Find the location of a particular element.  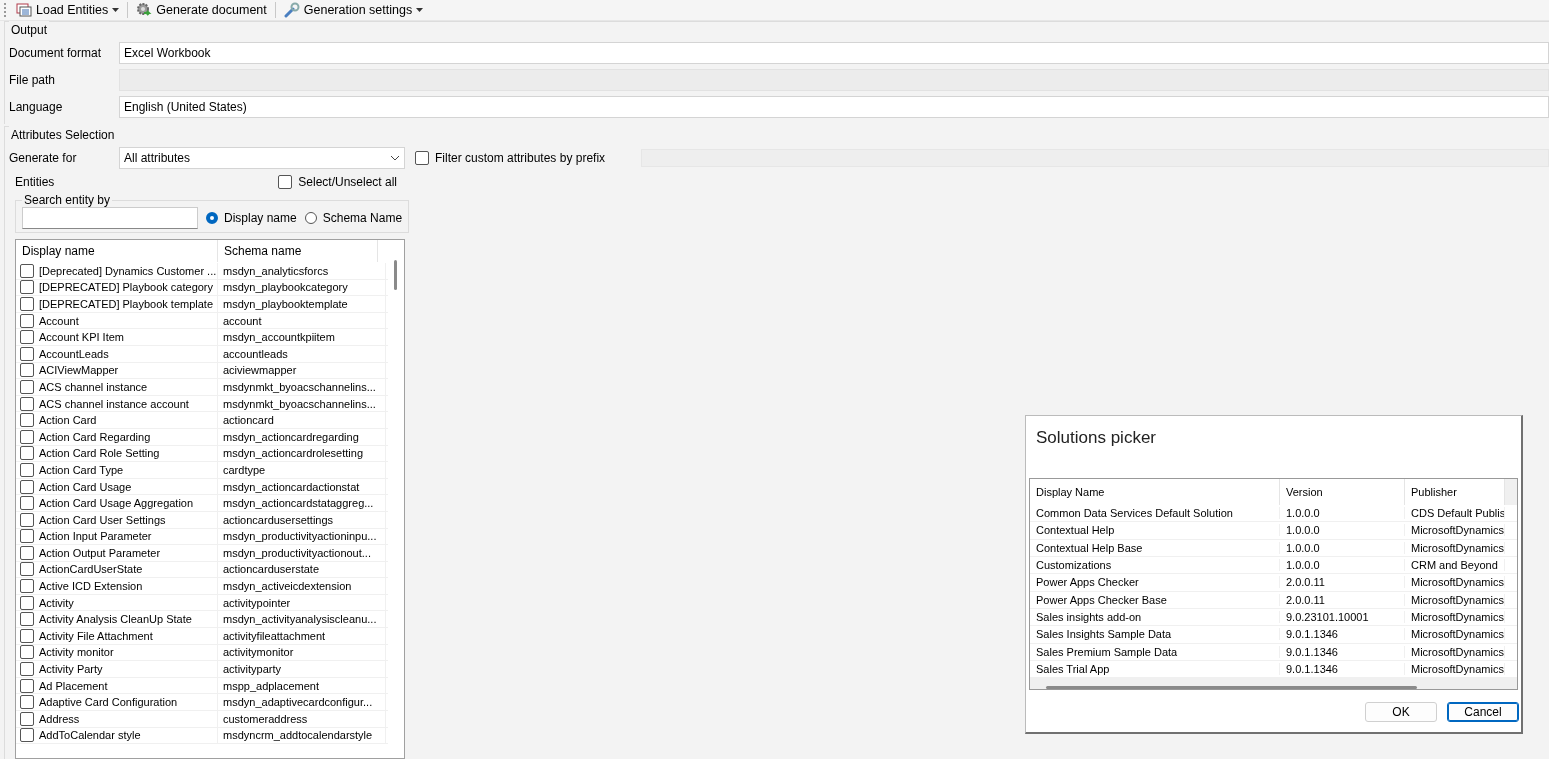

column-header: Display name is located at coordinates (117, 251).